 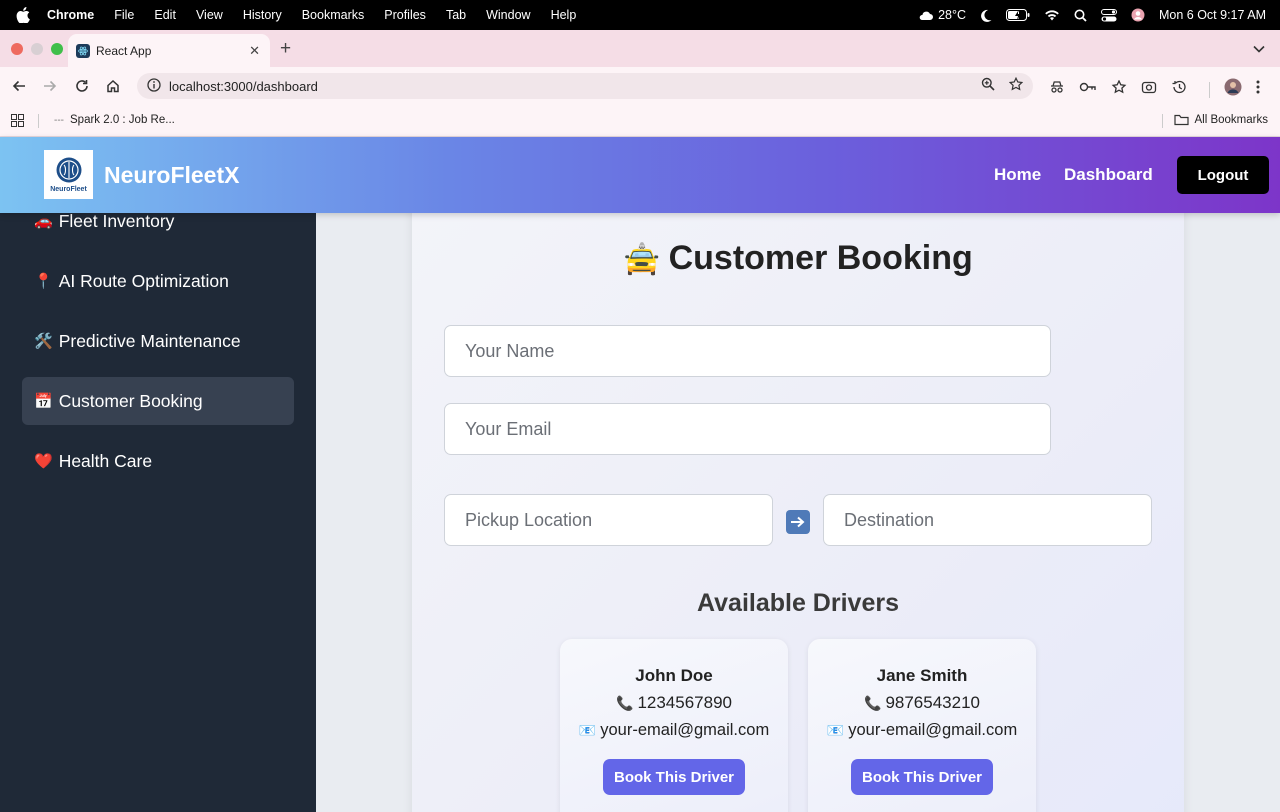 I want to click on control-center-icon, so click(x=1109, y=15).